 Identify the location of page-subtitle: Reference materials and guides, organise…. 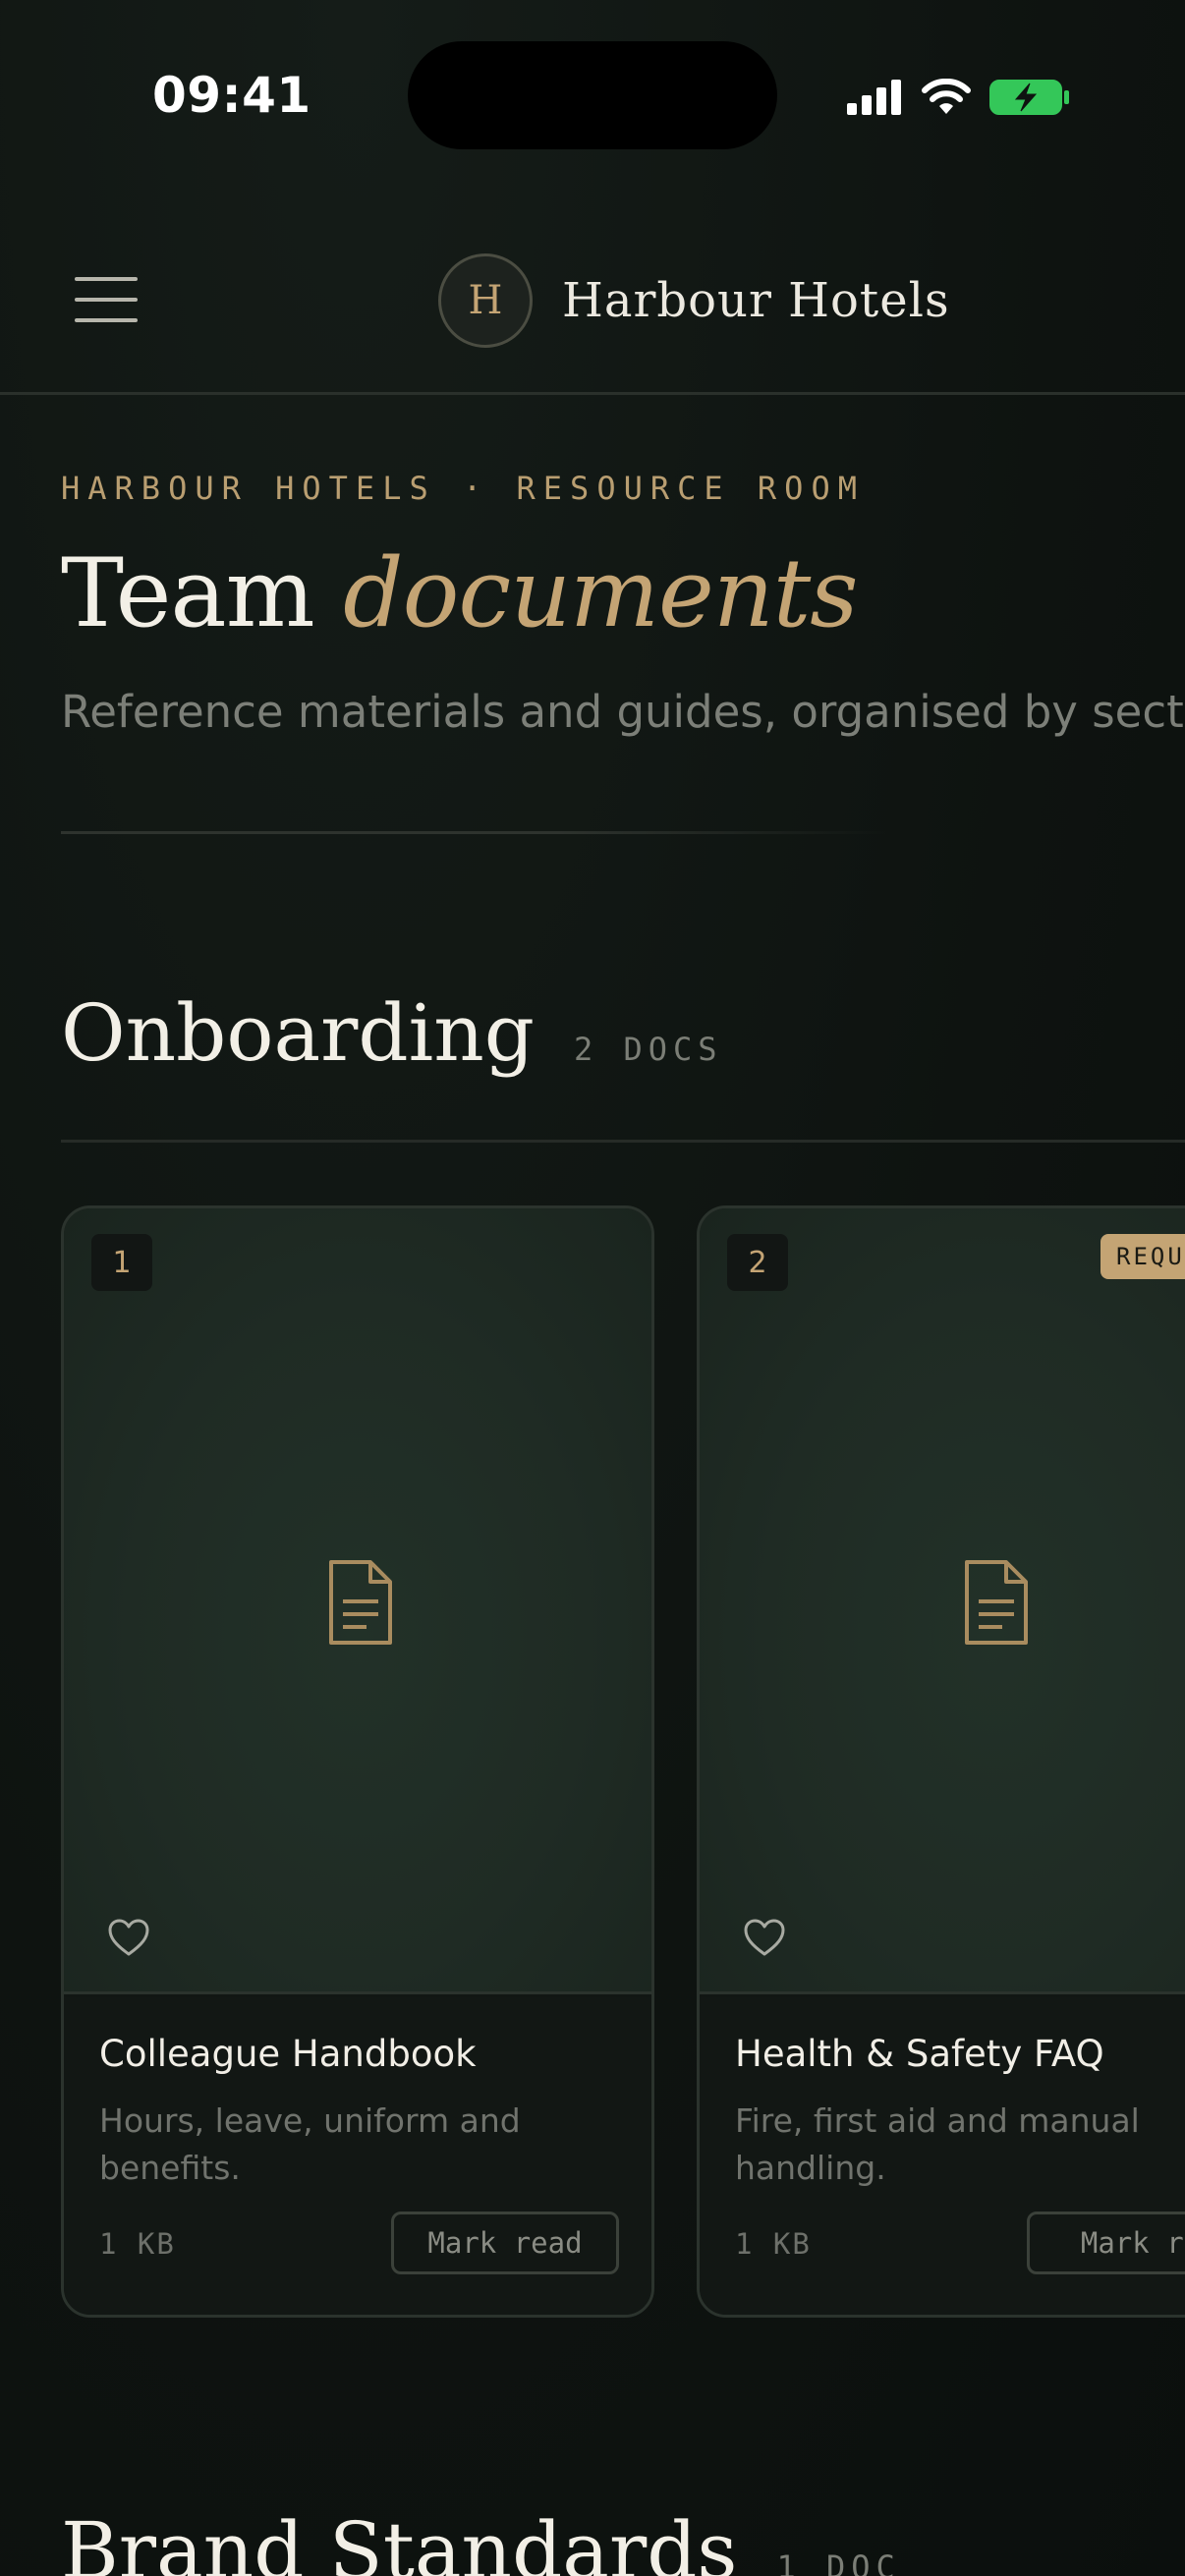
(623, 712).